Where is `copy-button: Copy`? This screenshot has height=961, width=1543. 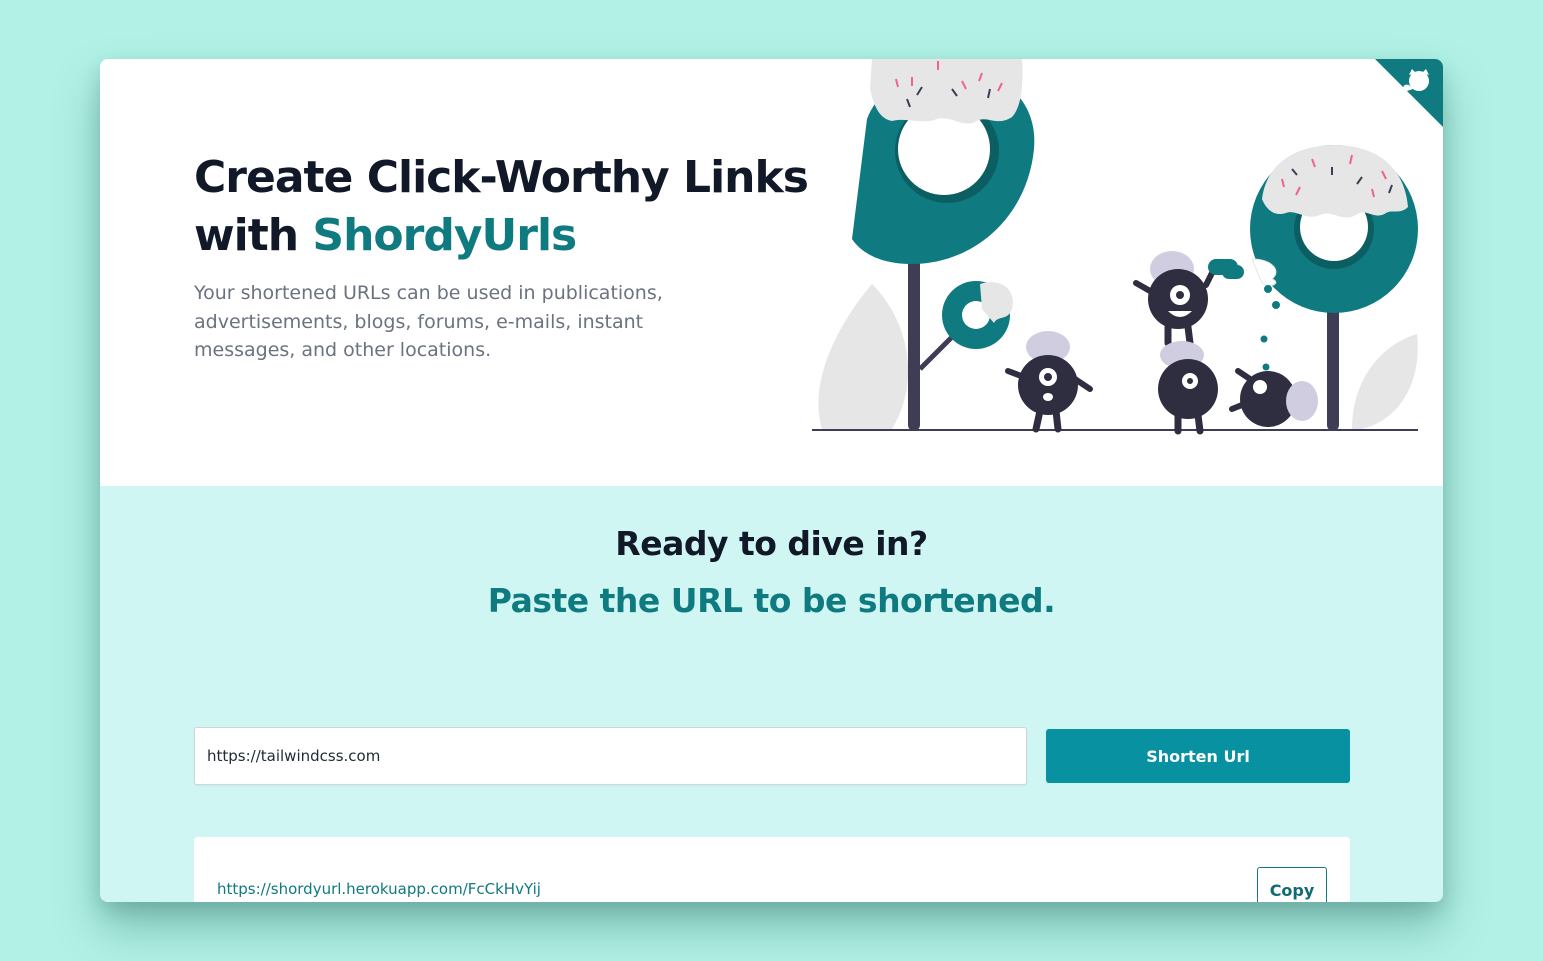 copy-button: Copy is located at coordinates (1292, 884).